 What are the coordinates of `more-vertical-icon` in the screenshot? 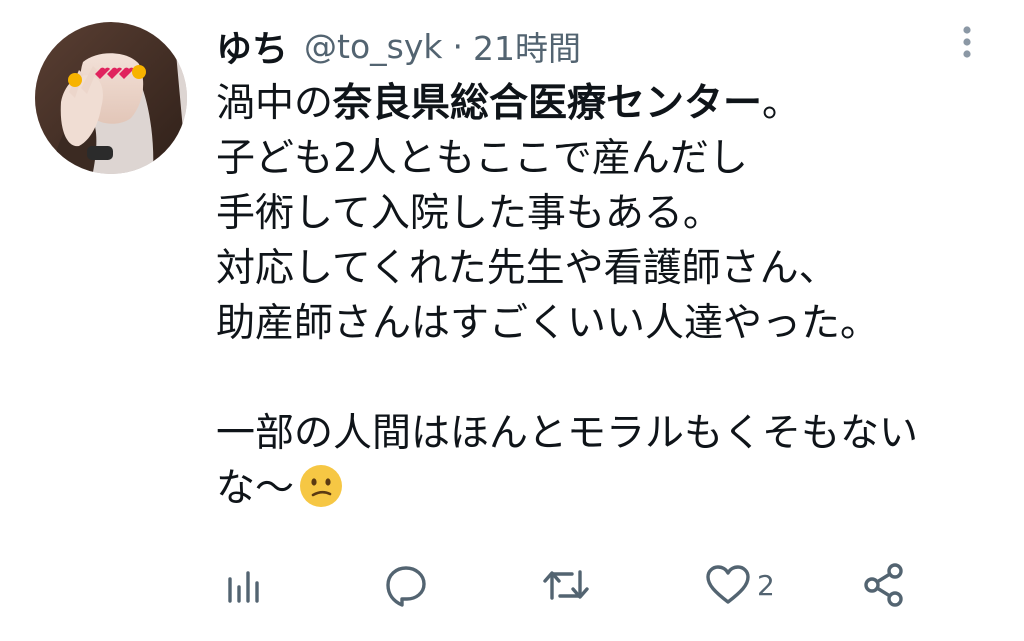 It's located at (967, 42).